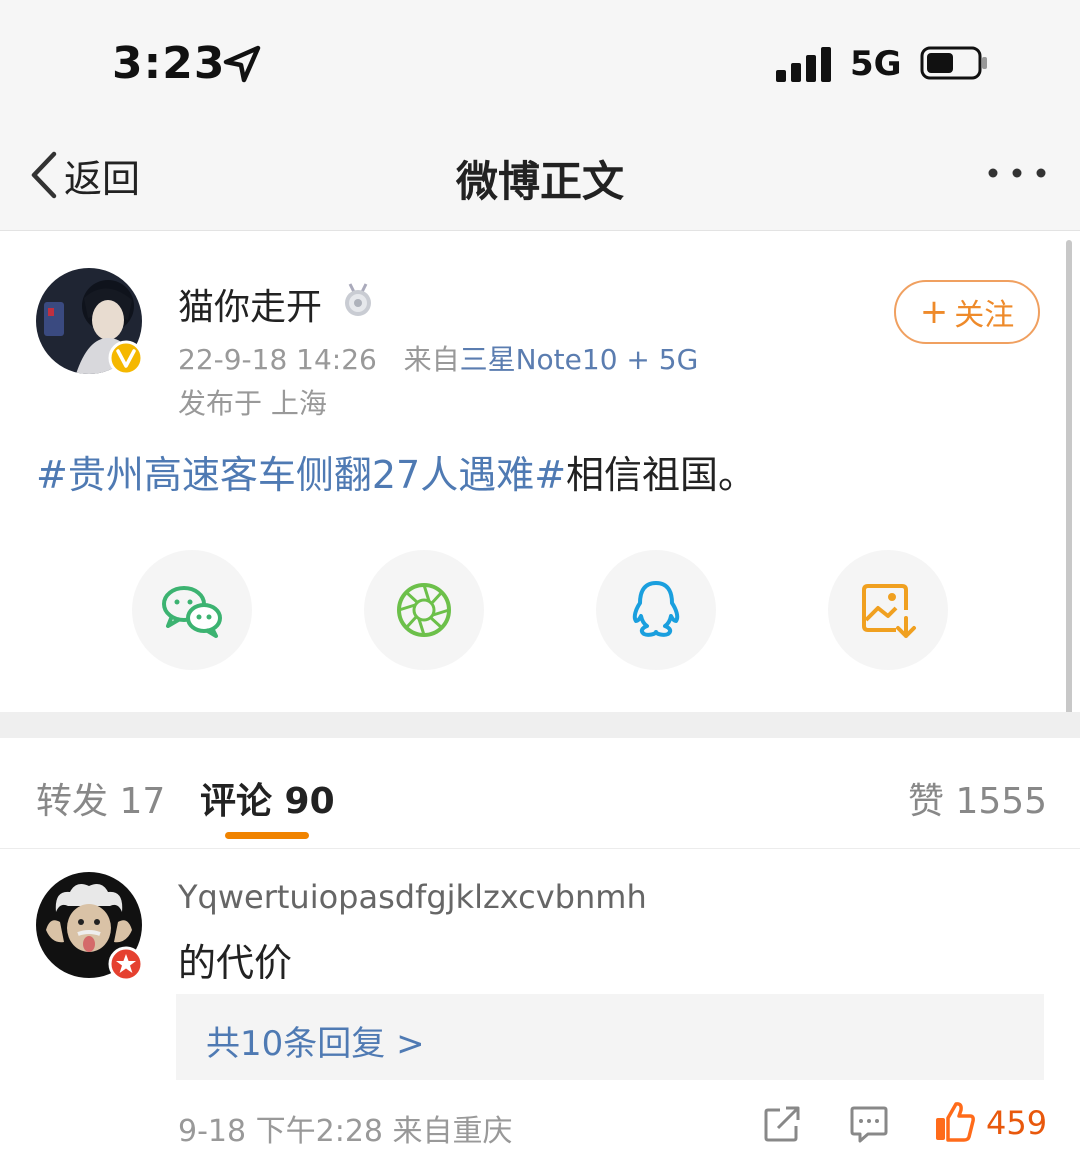 Image resolution: width=1080 pixels, height=1170 pixels. I want to click on save-image-button, so click(888, 610).